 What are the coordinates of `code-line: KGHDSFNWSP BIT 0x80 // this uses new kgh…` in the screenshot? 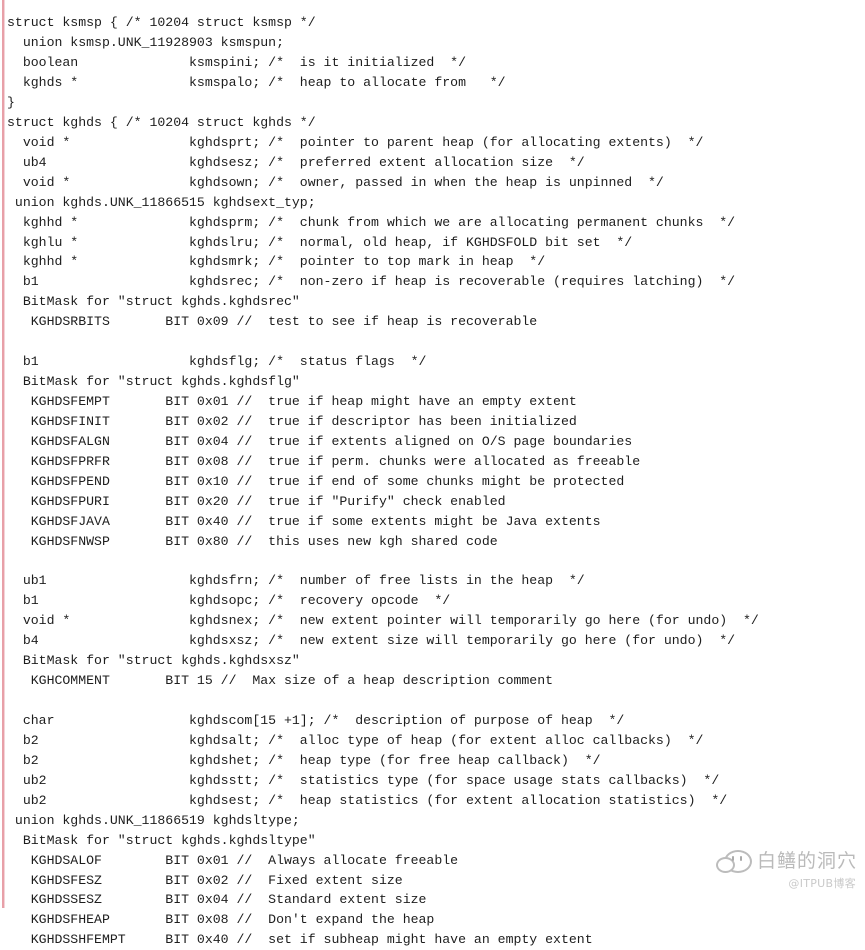 It's located at (252, 541).